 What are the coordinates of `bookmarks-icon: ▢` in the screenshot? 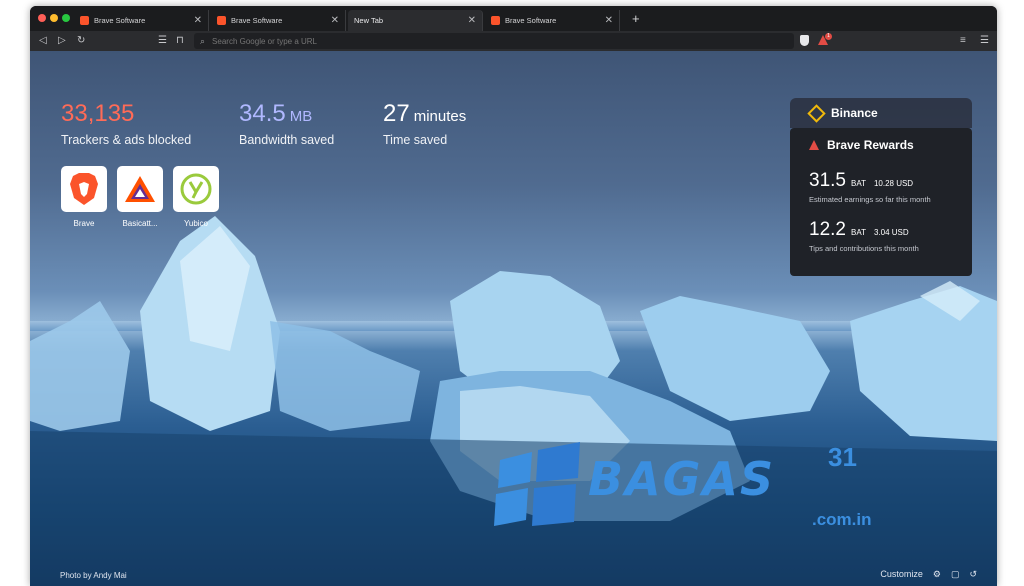 It's located at (955, 574).